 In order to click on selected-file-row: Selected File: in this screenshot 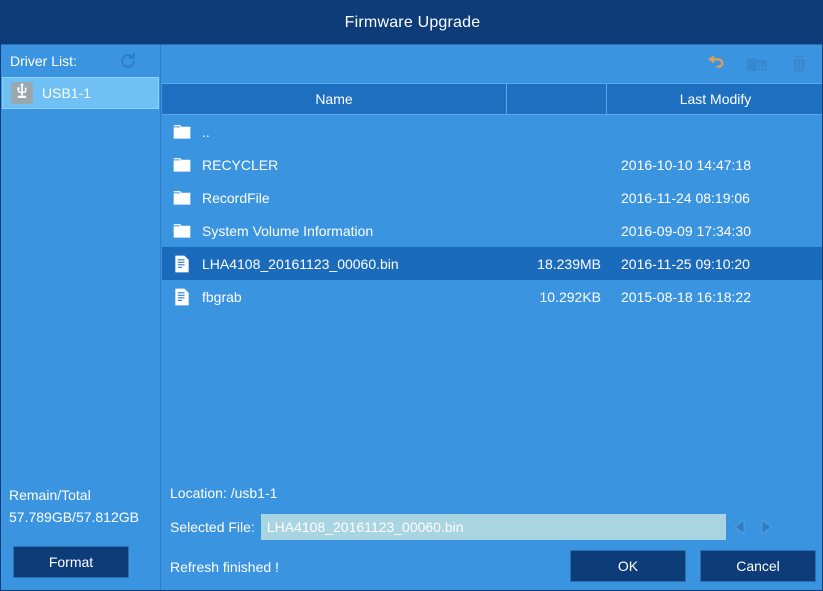, I will do `click(492, 527)`.